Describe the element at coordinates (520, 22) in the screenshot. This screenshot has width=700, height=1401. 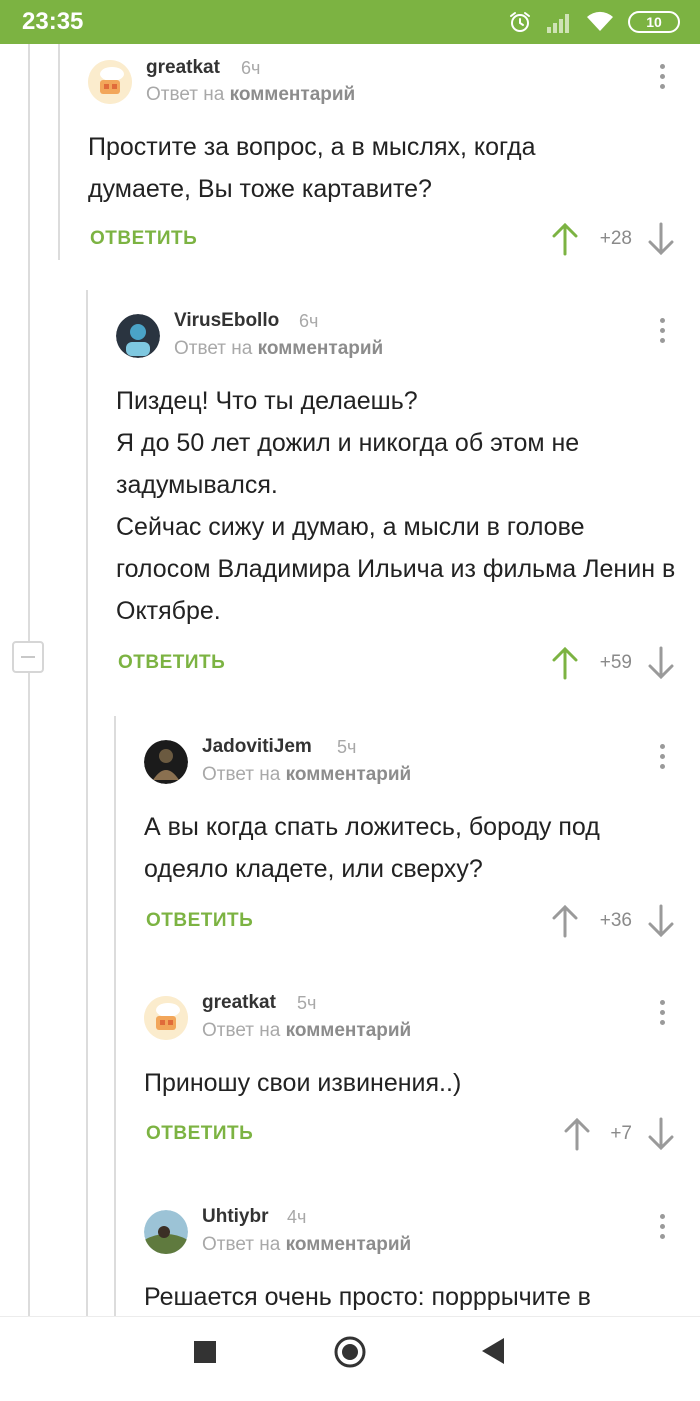
I see `alarm-icon` at that location.